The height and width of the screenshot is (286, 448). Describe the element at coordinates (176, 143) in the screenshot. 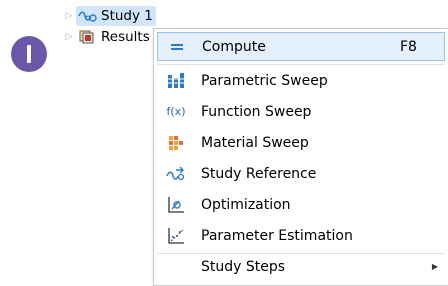

I see `material-sweep-icon` at that location.